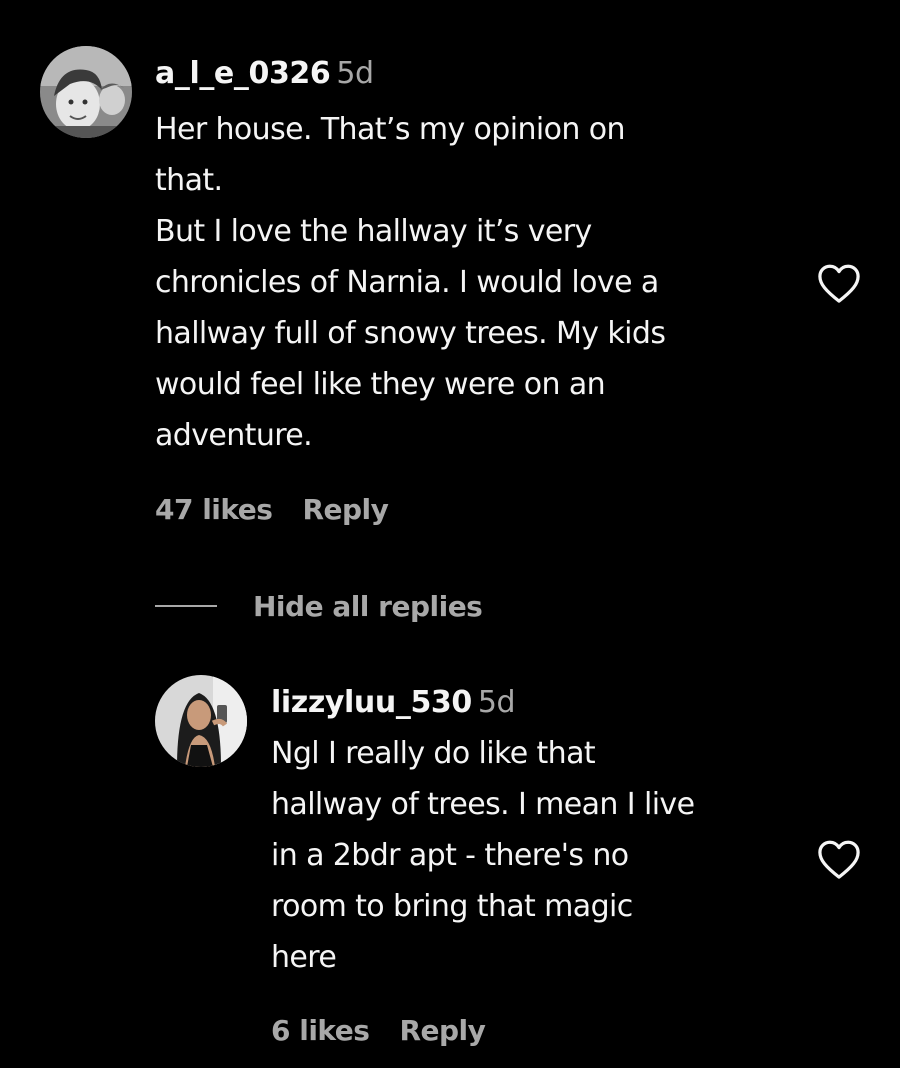 The height and width of the screenshot is (1068, 900). What do you see at coordinates (410, 333) in the screenshot?
I see `comment-text-line: hallway full of snowy trees. My kids` at bounding box center [410, 333].